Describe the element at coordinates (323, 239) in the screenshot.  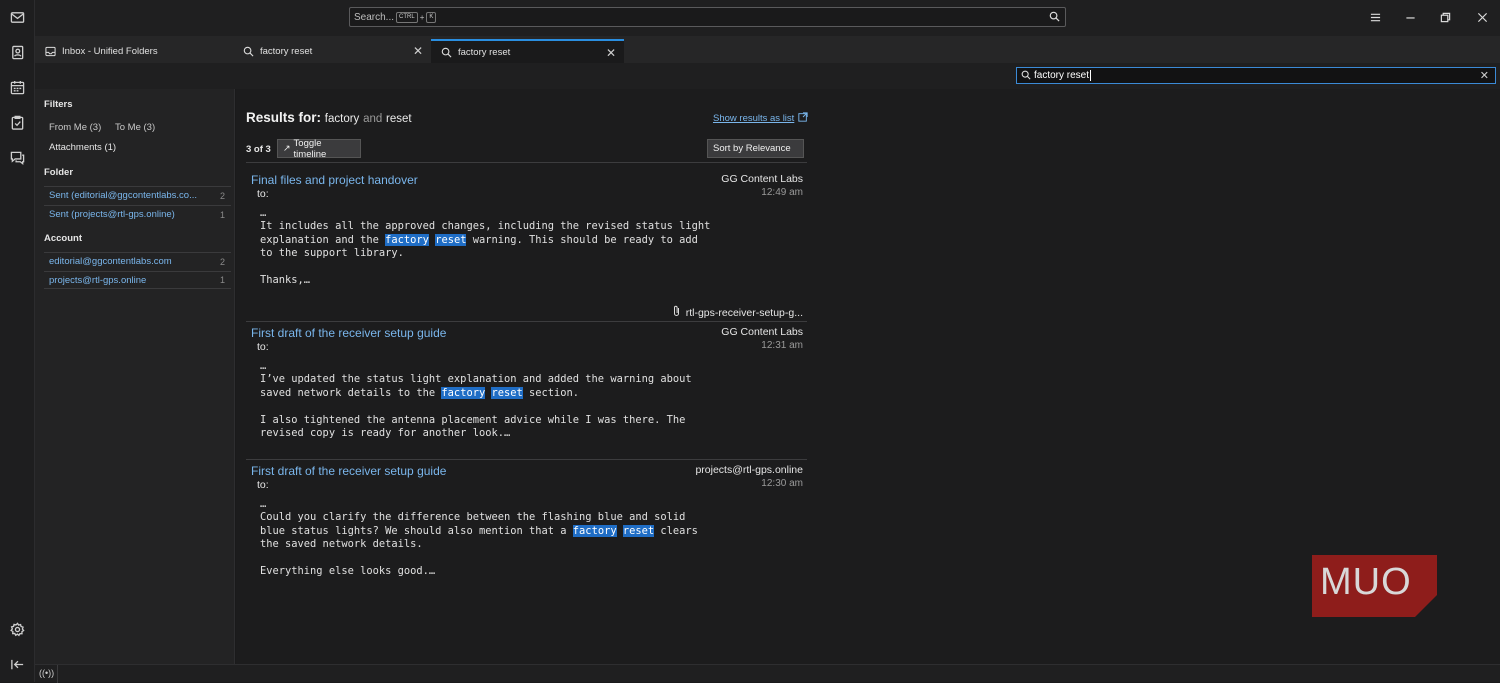
I see `snippet-line: explanation and the` at that location.